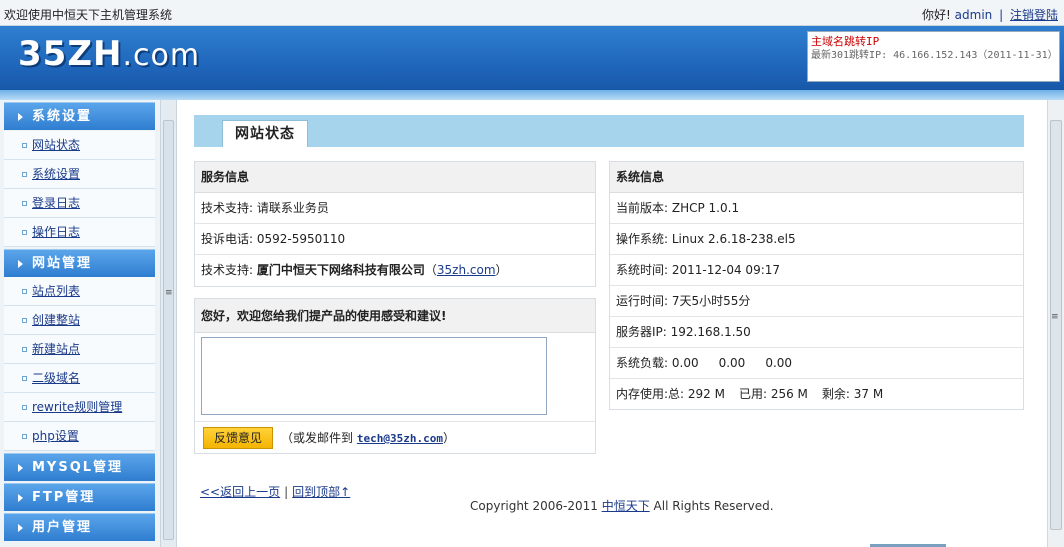 Image resolution: width=1064 pixels, height=547 pixels. I want to click on sidebar-item-new-site: 新建站点, so click(79, 349).